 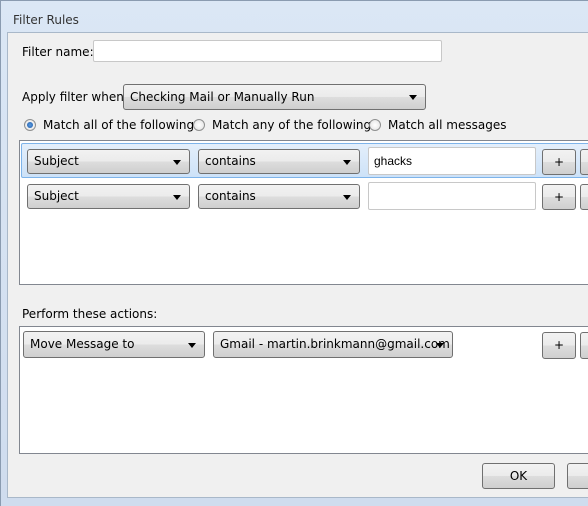 I want to click on condition-1-value-input, so click(x=452, y=161).